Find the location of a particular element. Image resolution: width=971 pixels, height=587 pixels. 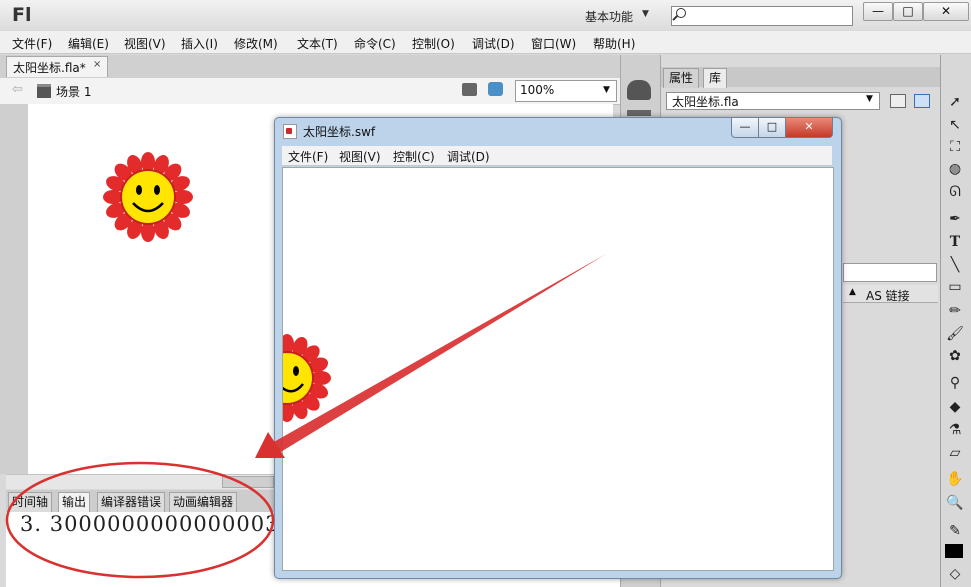

menu-debug: 调试(D) is located at coordinates (493, 43).